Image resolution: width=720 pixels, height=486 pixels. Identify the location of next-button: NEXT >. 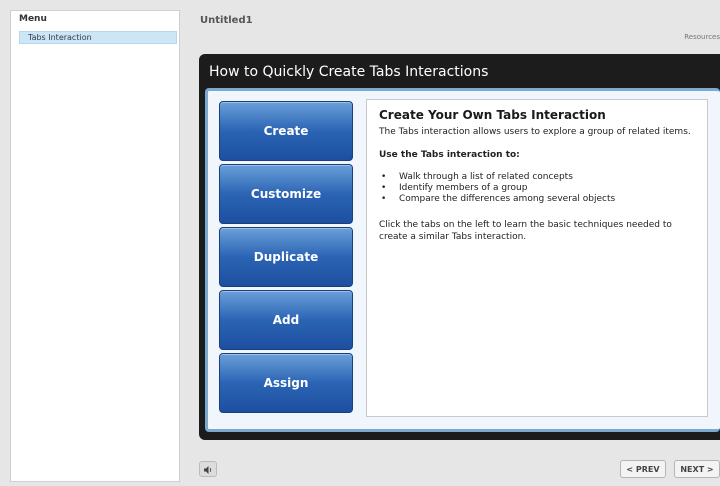
(697, 469).